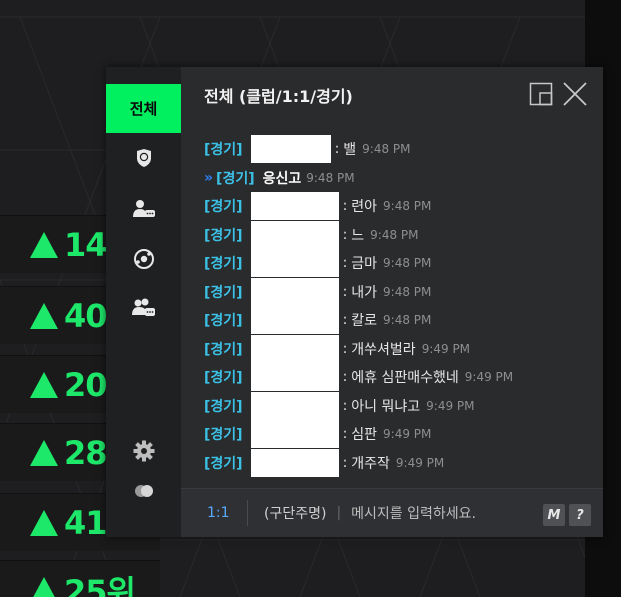  I want to click on message-text: 금마, so click(364, 264).